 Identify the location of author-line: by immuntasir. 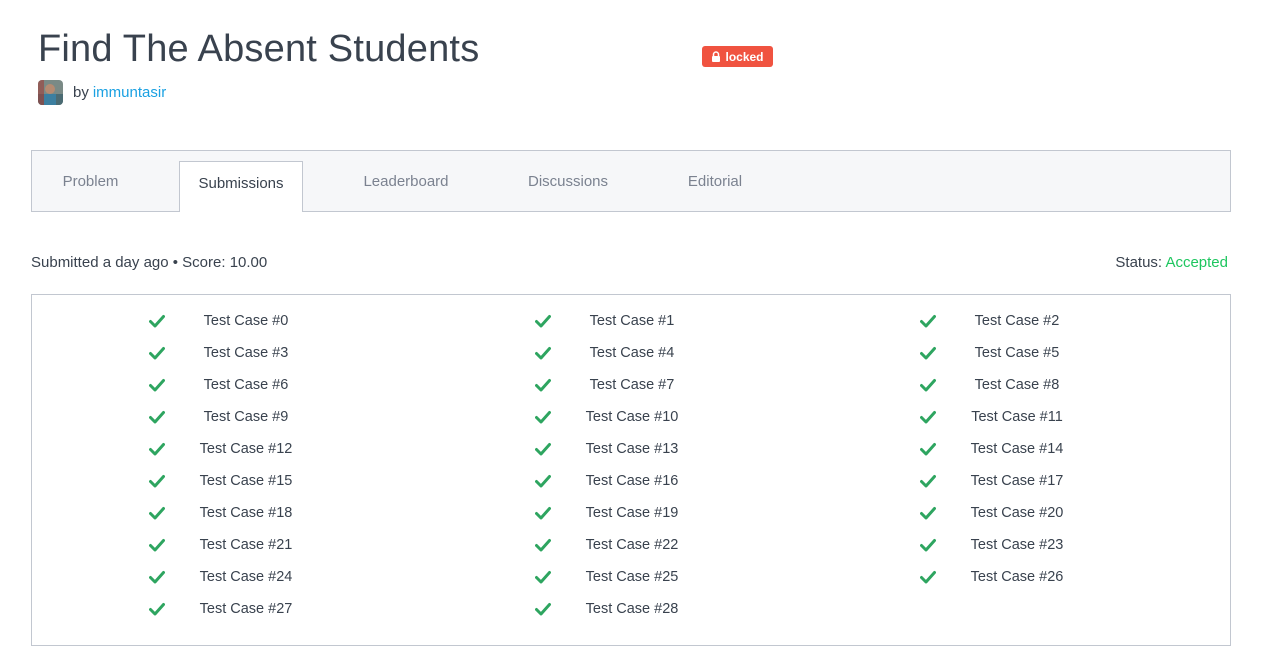
(102, 92).